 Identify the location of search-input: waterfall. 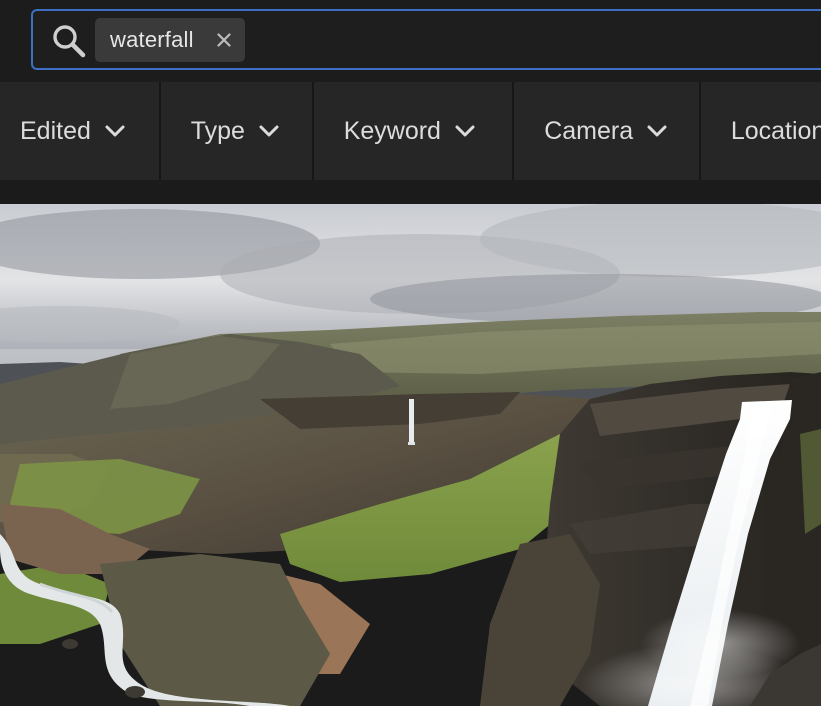
(426, 39).